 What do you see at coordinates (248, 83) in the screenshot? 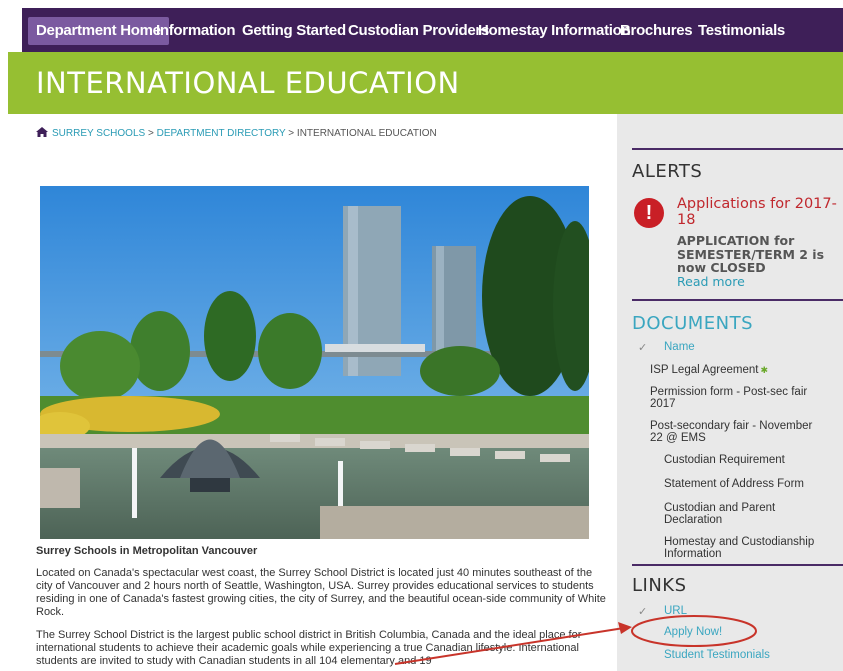
I see `page-title: INTERNATIONAL EDUCATION` at bounding box center [248, 83].